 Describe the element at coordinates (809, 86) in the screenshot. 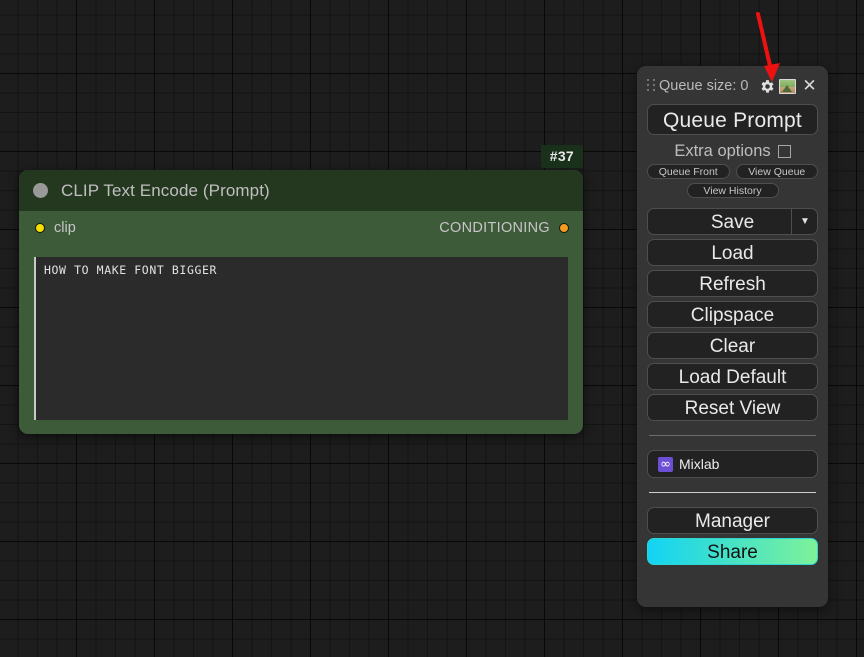

I see `close-icon: ✕` at that location.